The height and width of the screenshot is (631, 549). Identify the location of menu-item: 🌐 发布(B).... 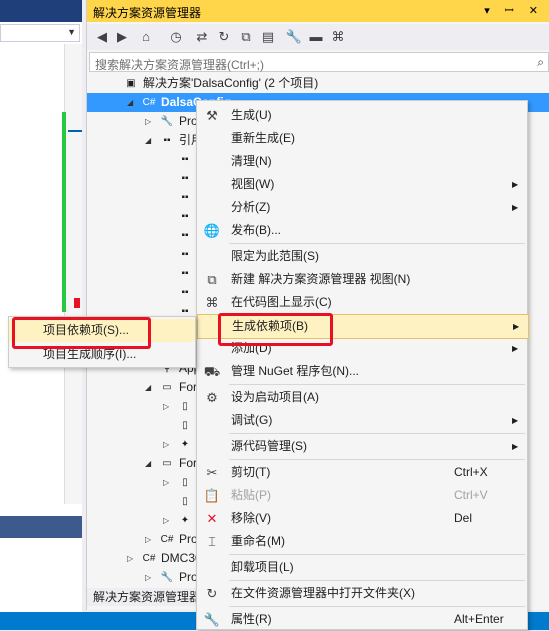
(362, 230).